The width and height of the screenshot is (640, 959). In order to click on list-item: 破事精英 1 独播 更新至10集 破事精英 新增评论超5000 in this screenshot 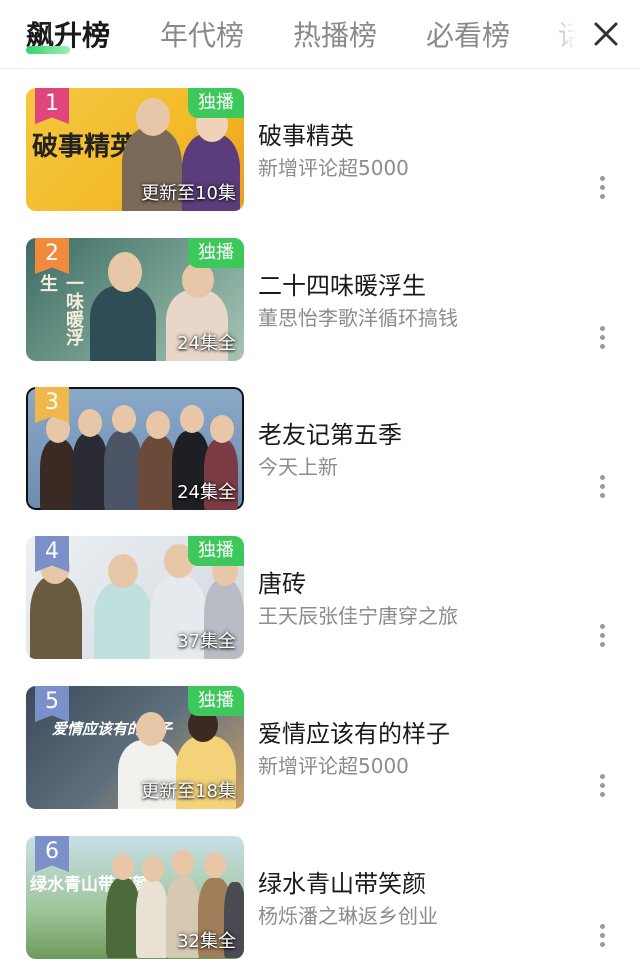, I will do `click(320, 139)`.